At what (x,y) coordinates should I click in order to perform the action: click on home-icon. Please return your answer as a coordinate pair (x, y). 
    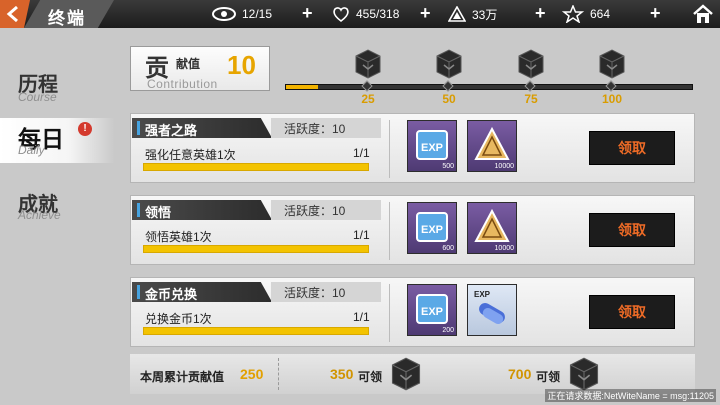
    Looking at the image, I should click on (703, 13).